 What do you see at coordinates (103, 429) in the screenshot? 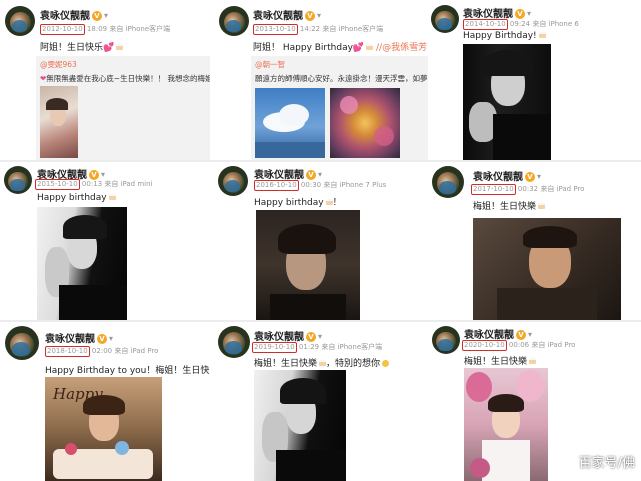
I see `post-photo-party: Happy` at bounding box center [103, 429].